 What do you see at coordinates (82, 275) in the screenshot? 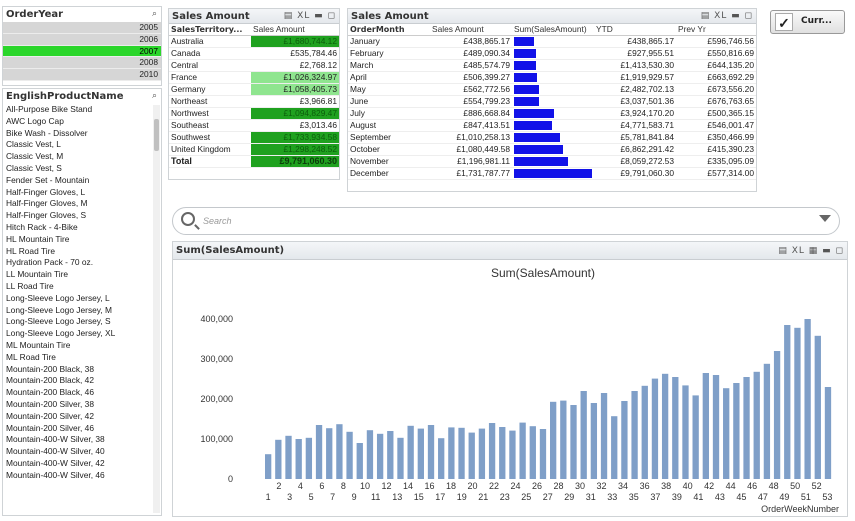
I see `product-item: LL Mountain Tire` at bounding box center [82, 275].